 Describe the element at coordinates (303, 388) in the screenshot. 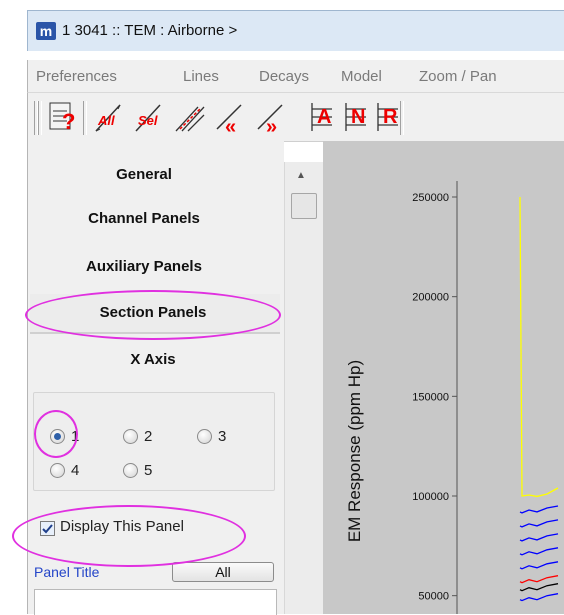

I see `panel-scrollbar` at that location.